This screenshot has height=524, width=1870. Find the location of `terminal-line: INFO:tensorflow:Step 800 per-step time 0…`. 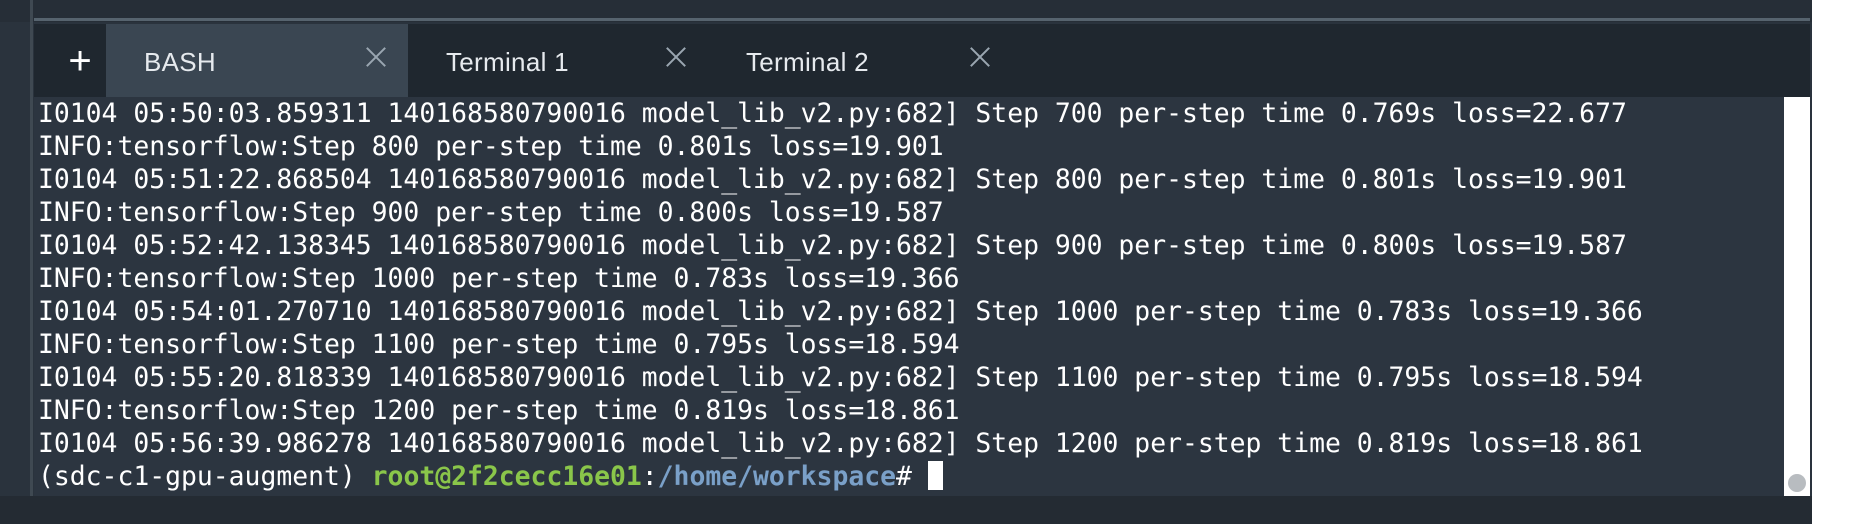

terminal-line: INFO:tensorflow:Step 800 per-step time 0… is located at coordinates (491, 146).